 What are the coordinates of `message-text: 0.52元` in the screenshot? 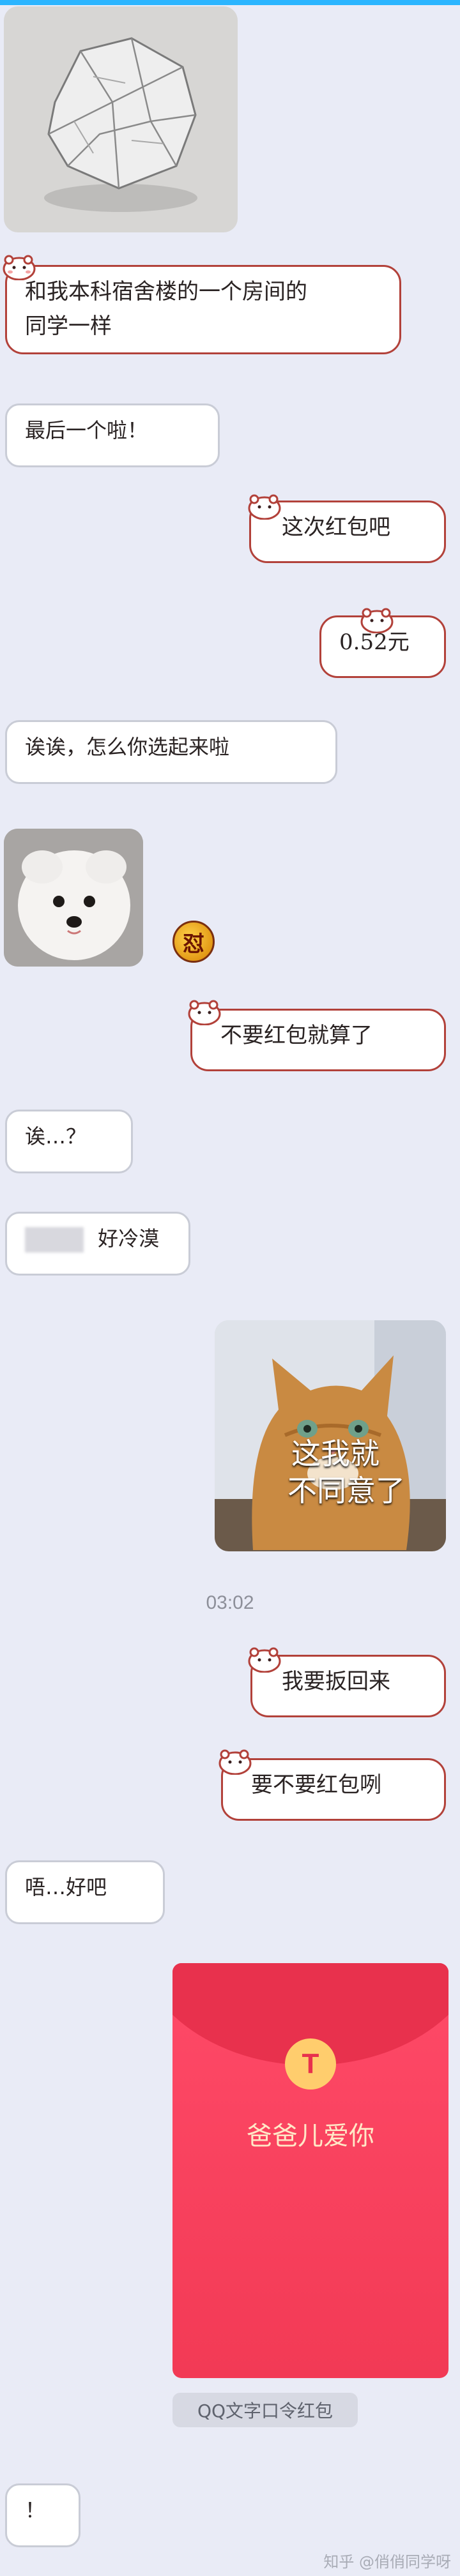 It's located at (374, 642).